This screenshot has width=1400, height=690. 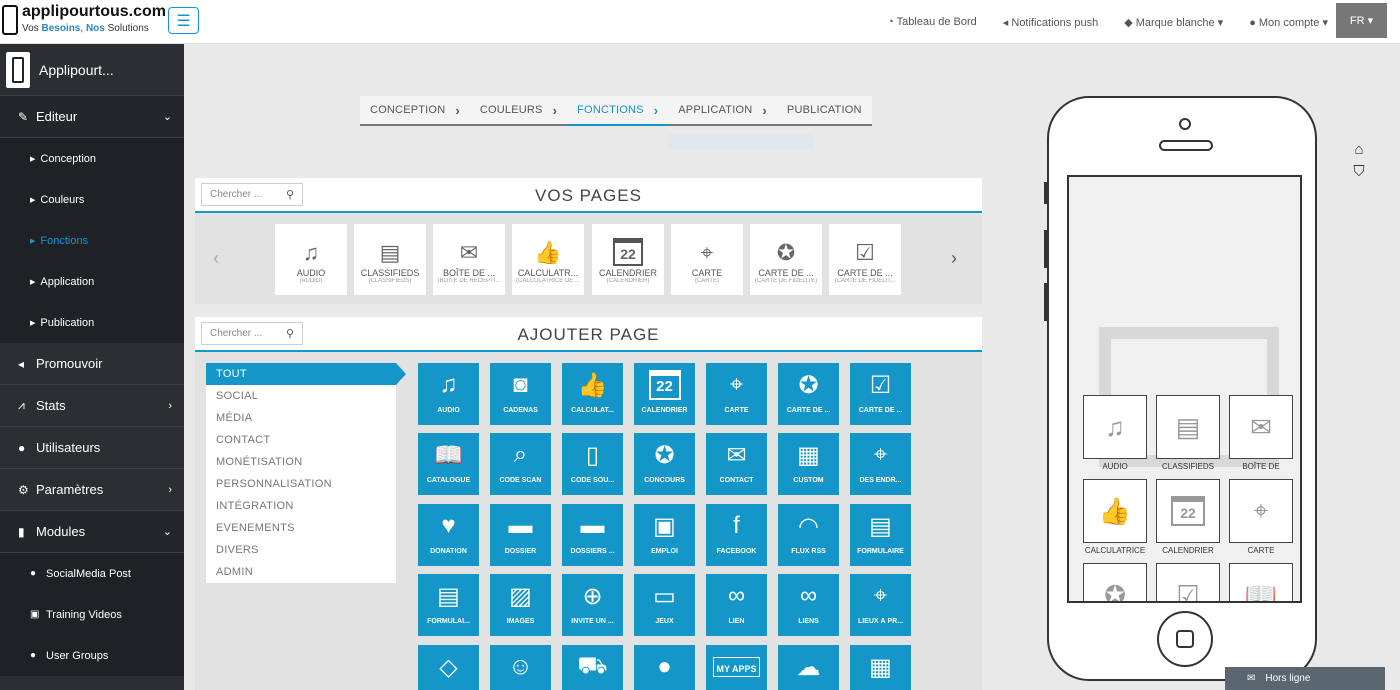 I want to click on add-tile-row5-4: ●, so click(x=664, y=667).